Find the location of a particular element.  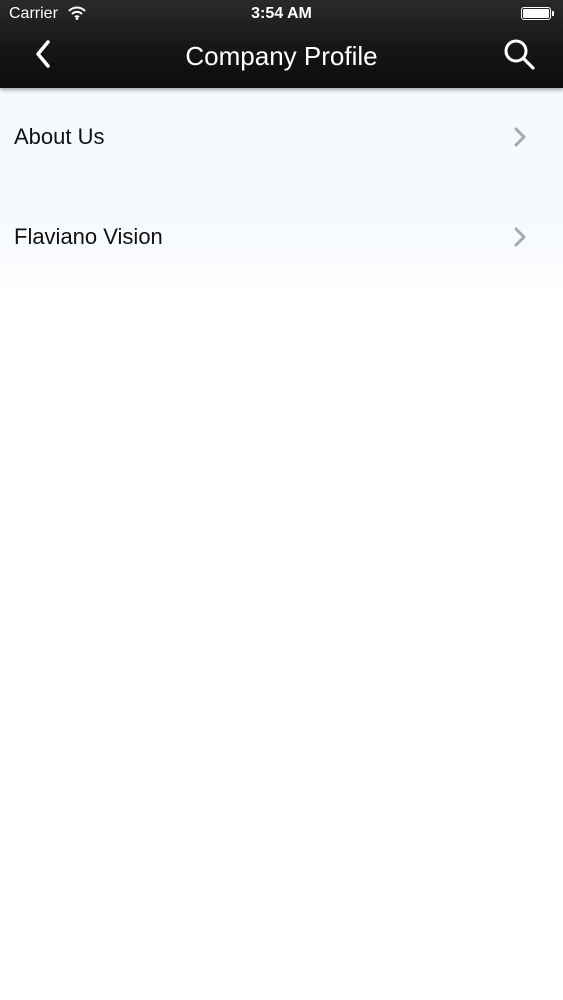

status-time: 3:54 AM is located at coordinates (281, 13).